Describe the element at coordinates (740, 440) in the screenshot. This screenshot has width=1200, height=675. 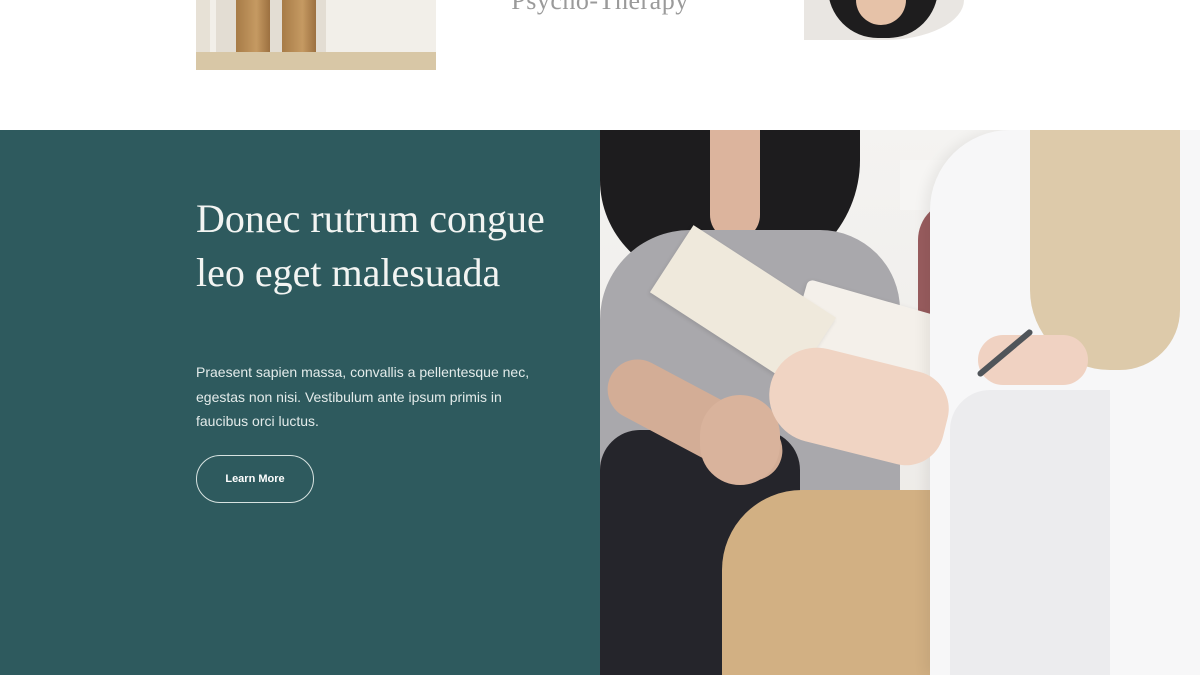
I see `photo-client-hands` at that location.